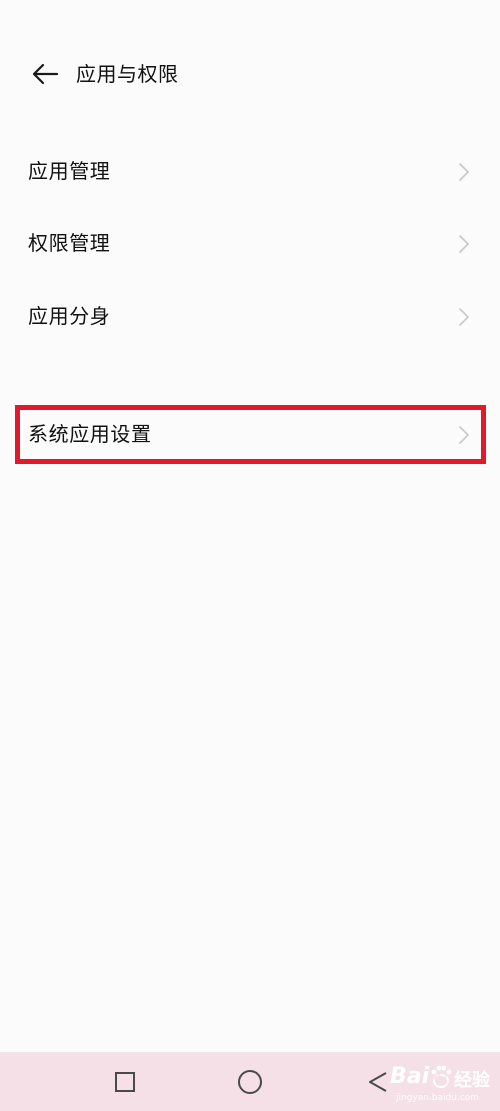  I want to click on menu-item-app-clone: 应用分身, so click(250, 317).